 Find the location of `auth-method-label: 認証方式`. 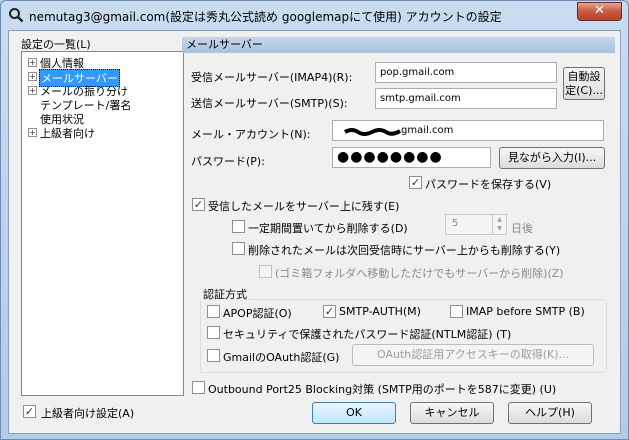

auth-method-label: 認証方式 is located at coordinates (225, 294).